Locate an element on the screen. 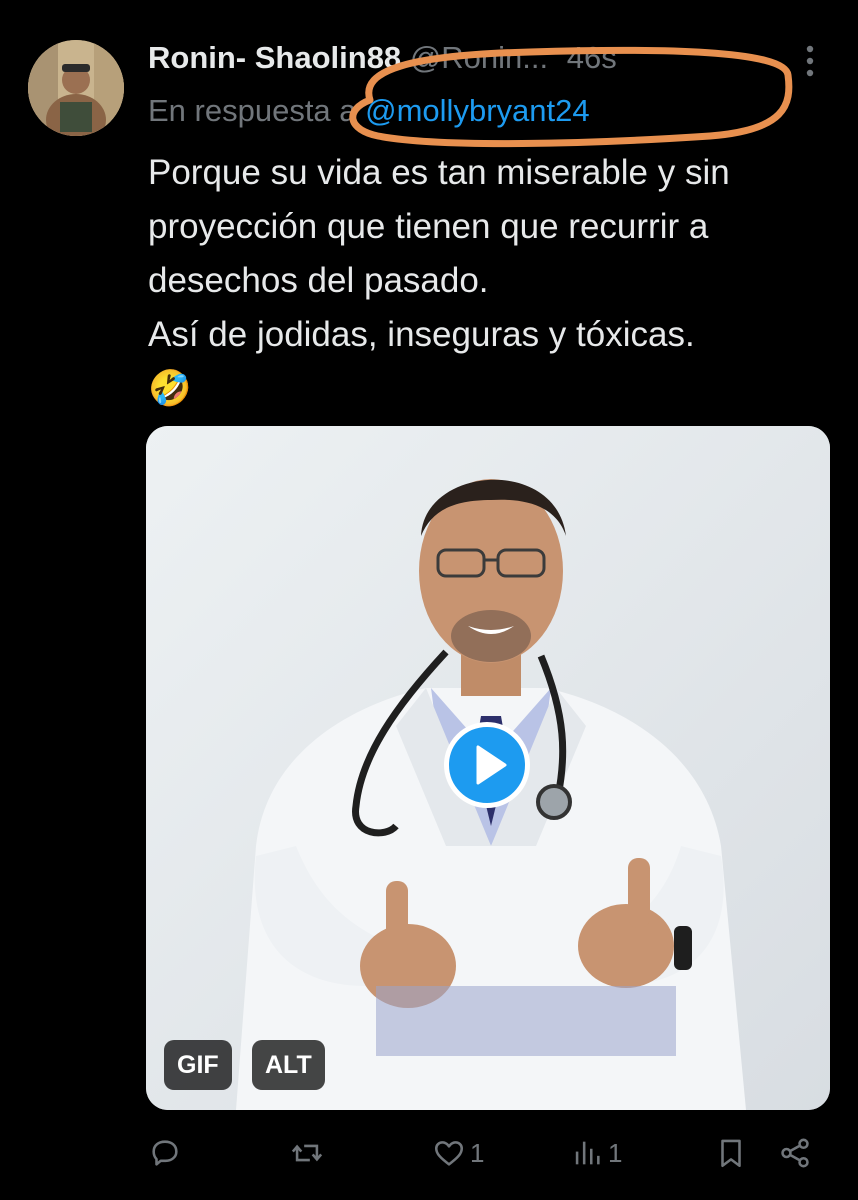 This screenshot has height=1200, width=858. display-name: Ronin- Shaolin88 is located at coordinates (274, 57).